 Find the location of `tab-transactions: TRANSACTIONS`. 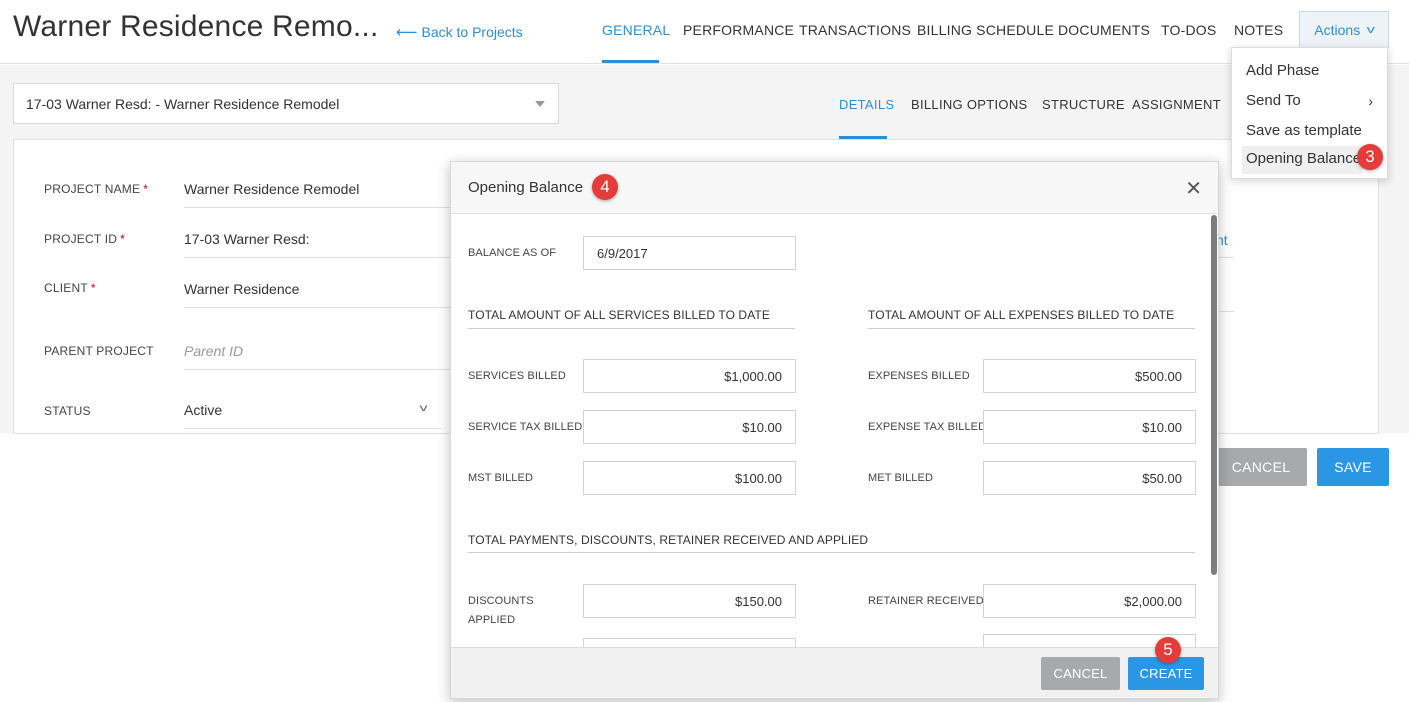

tab-transactions: TRANSACTIONS is located at coordinates (855, 30).